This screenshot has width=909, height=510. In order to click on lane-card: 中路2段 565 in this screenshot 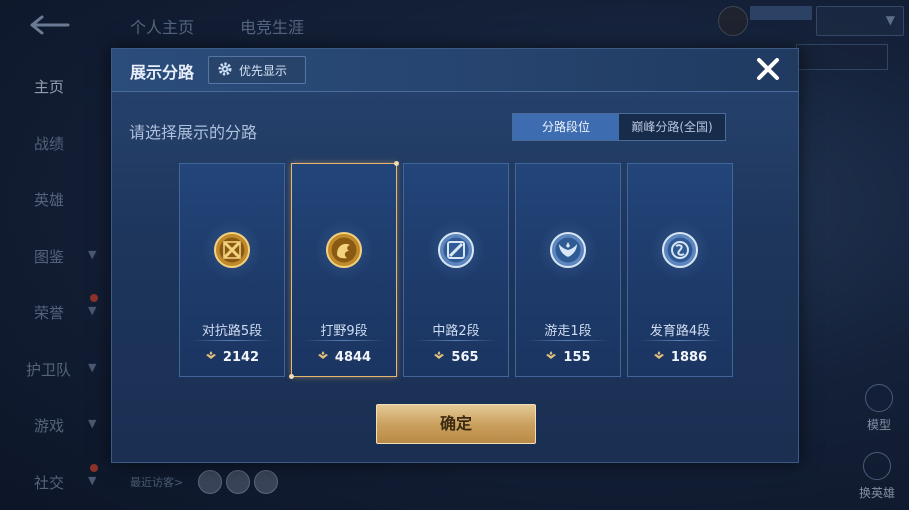, I will do `click(456, 270)`.